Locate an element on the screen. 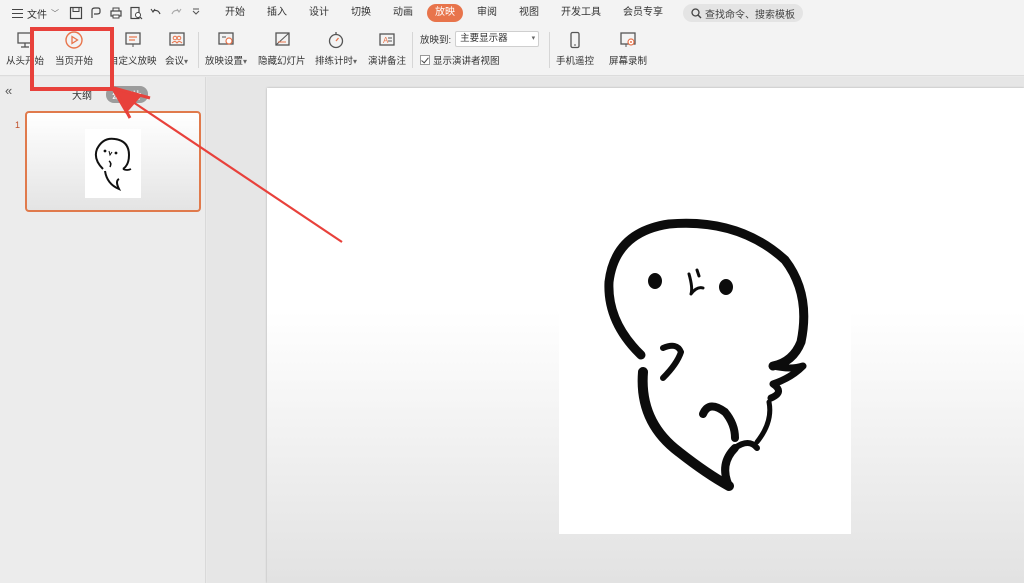 This screenshot has height=583, width=1024. print-icon is located at coordinates (116, 13).